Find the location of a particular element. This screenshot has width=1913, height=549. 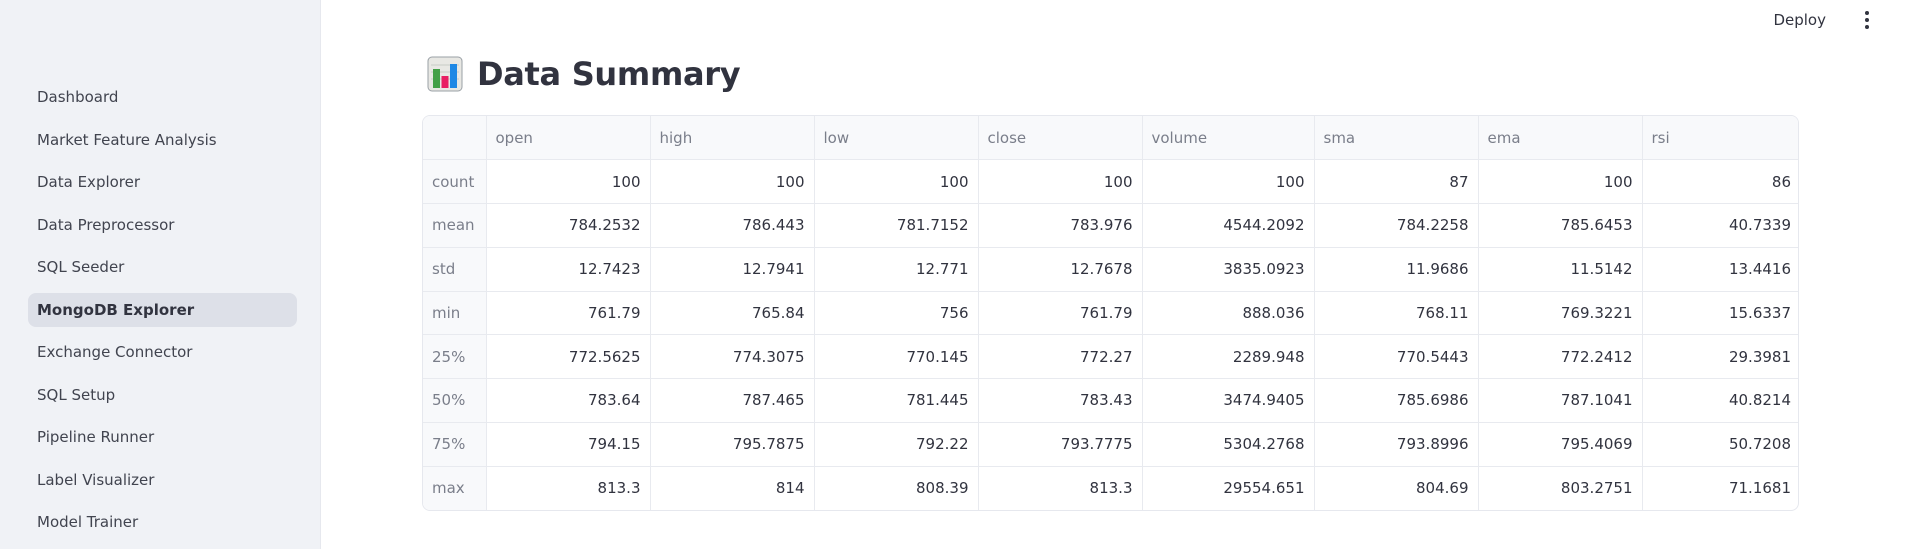

table-cell: 888.036 is located at coordinates (1228, 313).